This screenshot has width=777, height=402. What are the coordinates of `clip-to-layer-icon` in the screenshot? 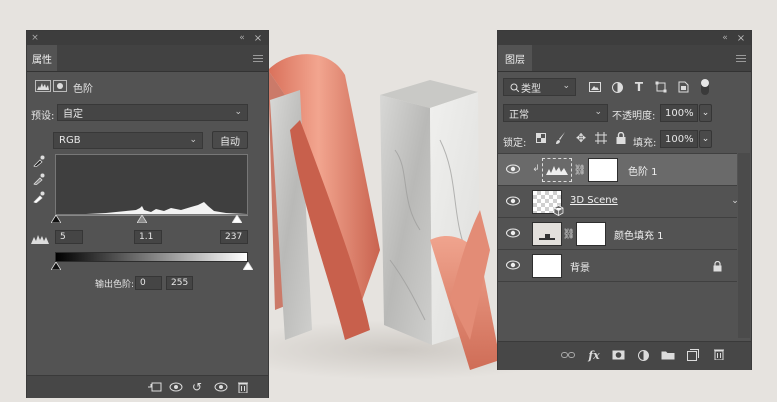 It's located at (155, 387).